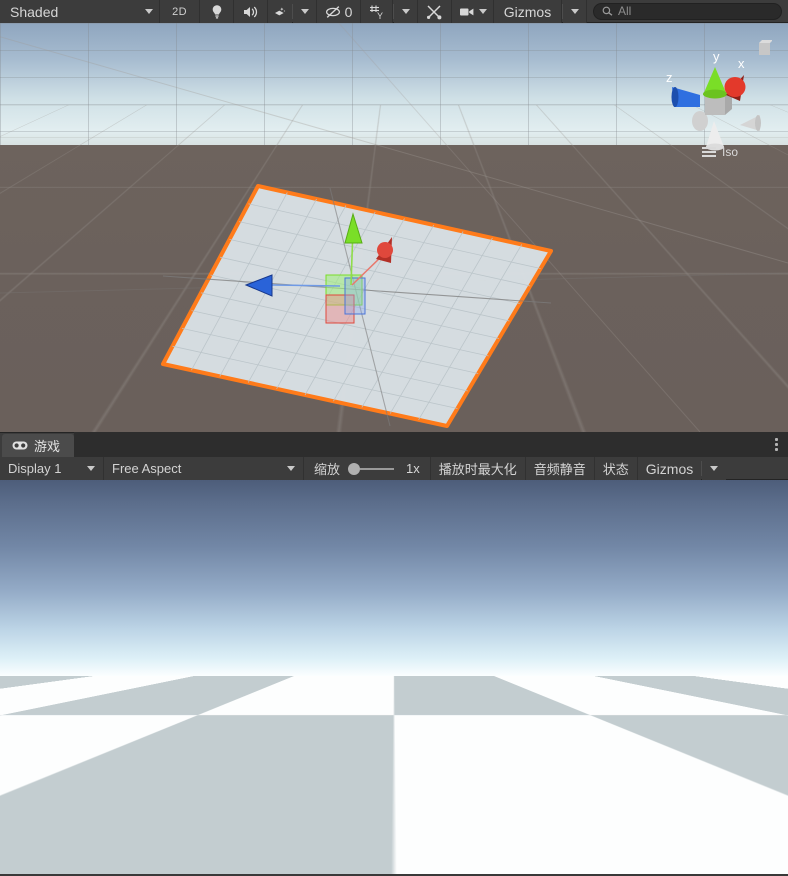  I want to click on scene-gizmos-button: Gizmos, so click(528, 11).